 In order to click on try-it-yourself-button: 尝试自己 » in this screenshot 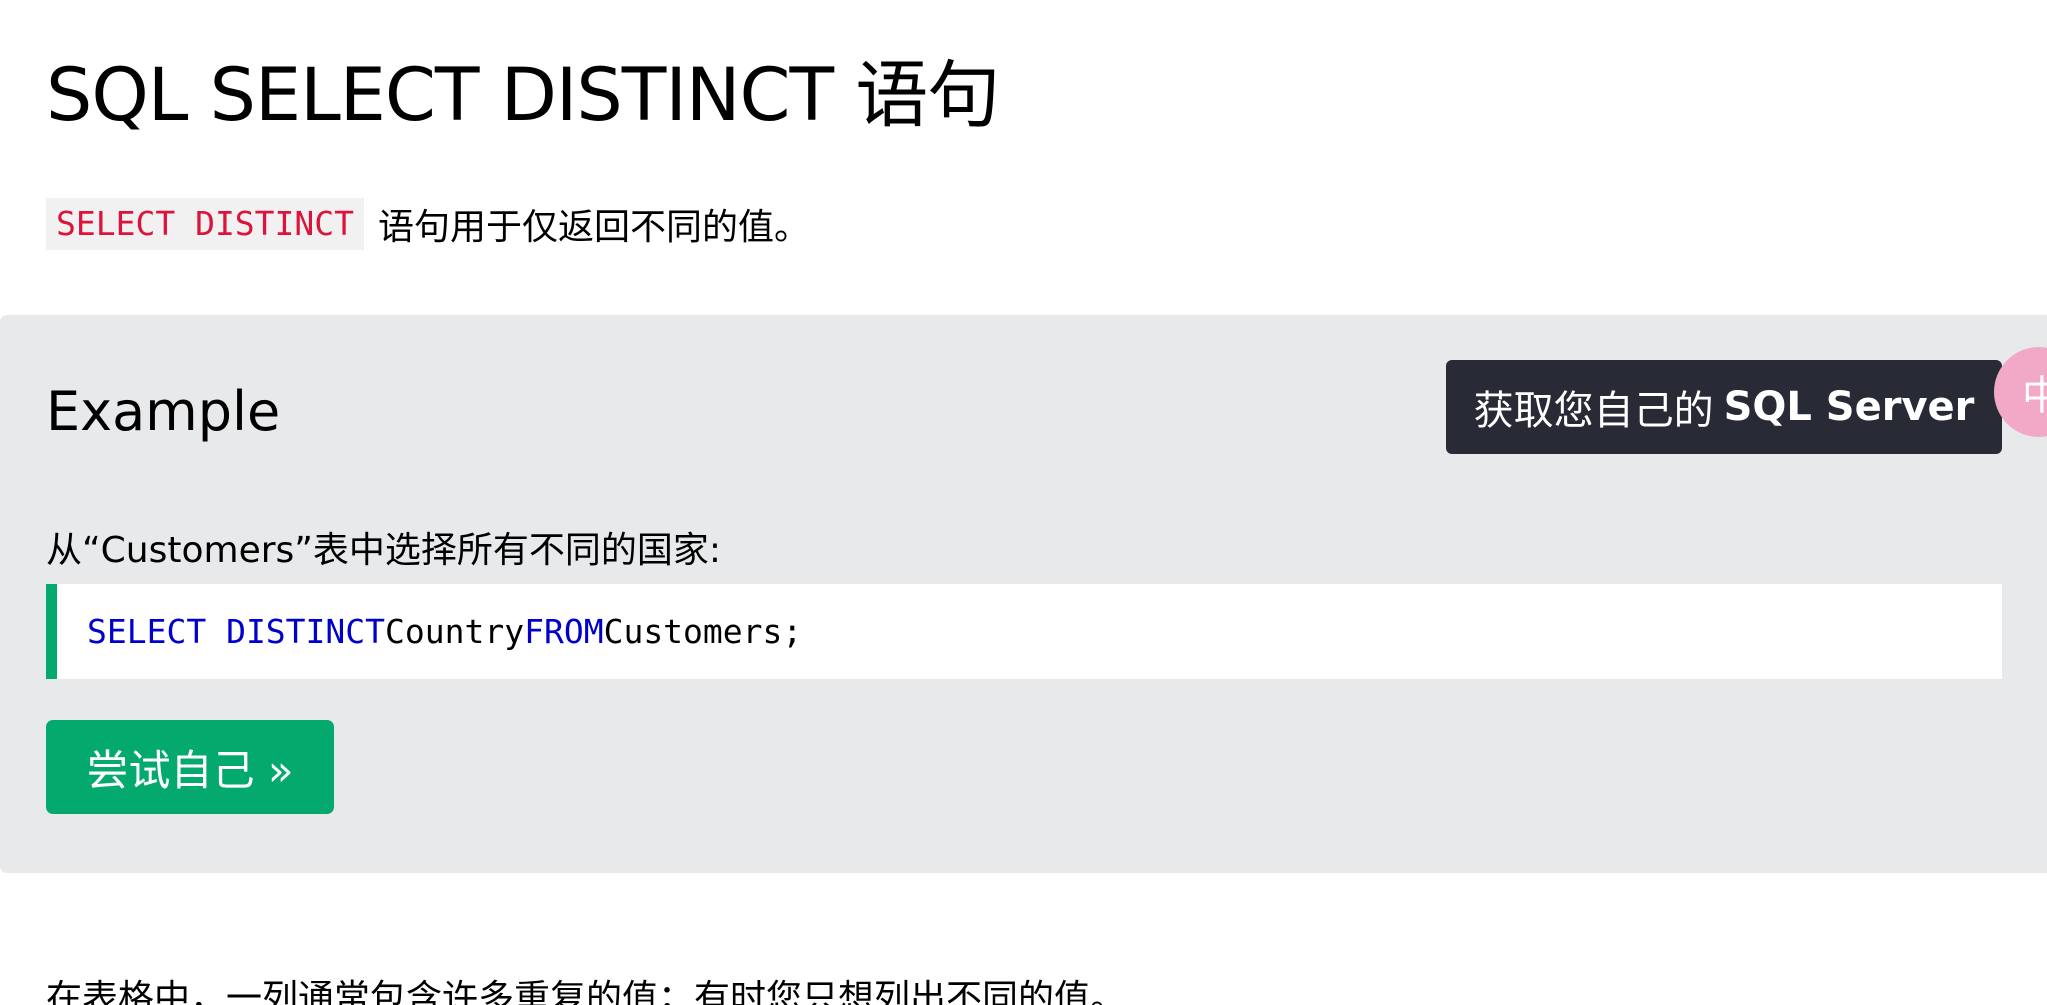, I will do `click(190, 767)`.